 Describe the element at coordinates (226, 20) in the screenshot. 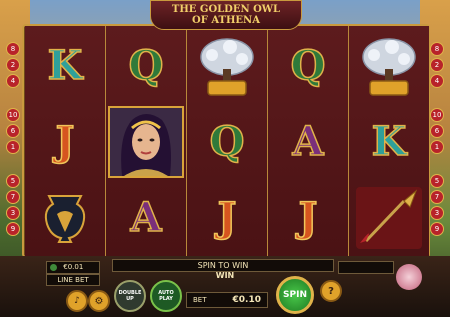

I see `title-line-2: OF ATHENA` at that location.